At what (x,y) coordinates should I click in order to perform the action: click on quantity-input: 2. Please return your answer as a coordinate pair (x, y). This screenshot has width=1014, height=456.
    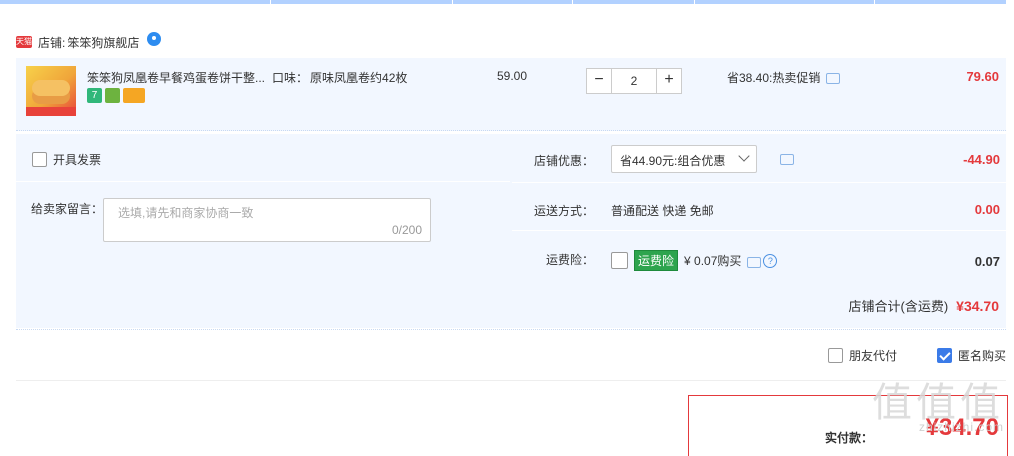
    Looking at the image, I should click on (634, 81).